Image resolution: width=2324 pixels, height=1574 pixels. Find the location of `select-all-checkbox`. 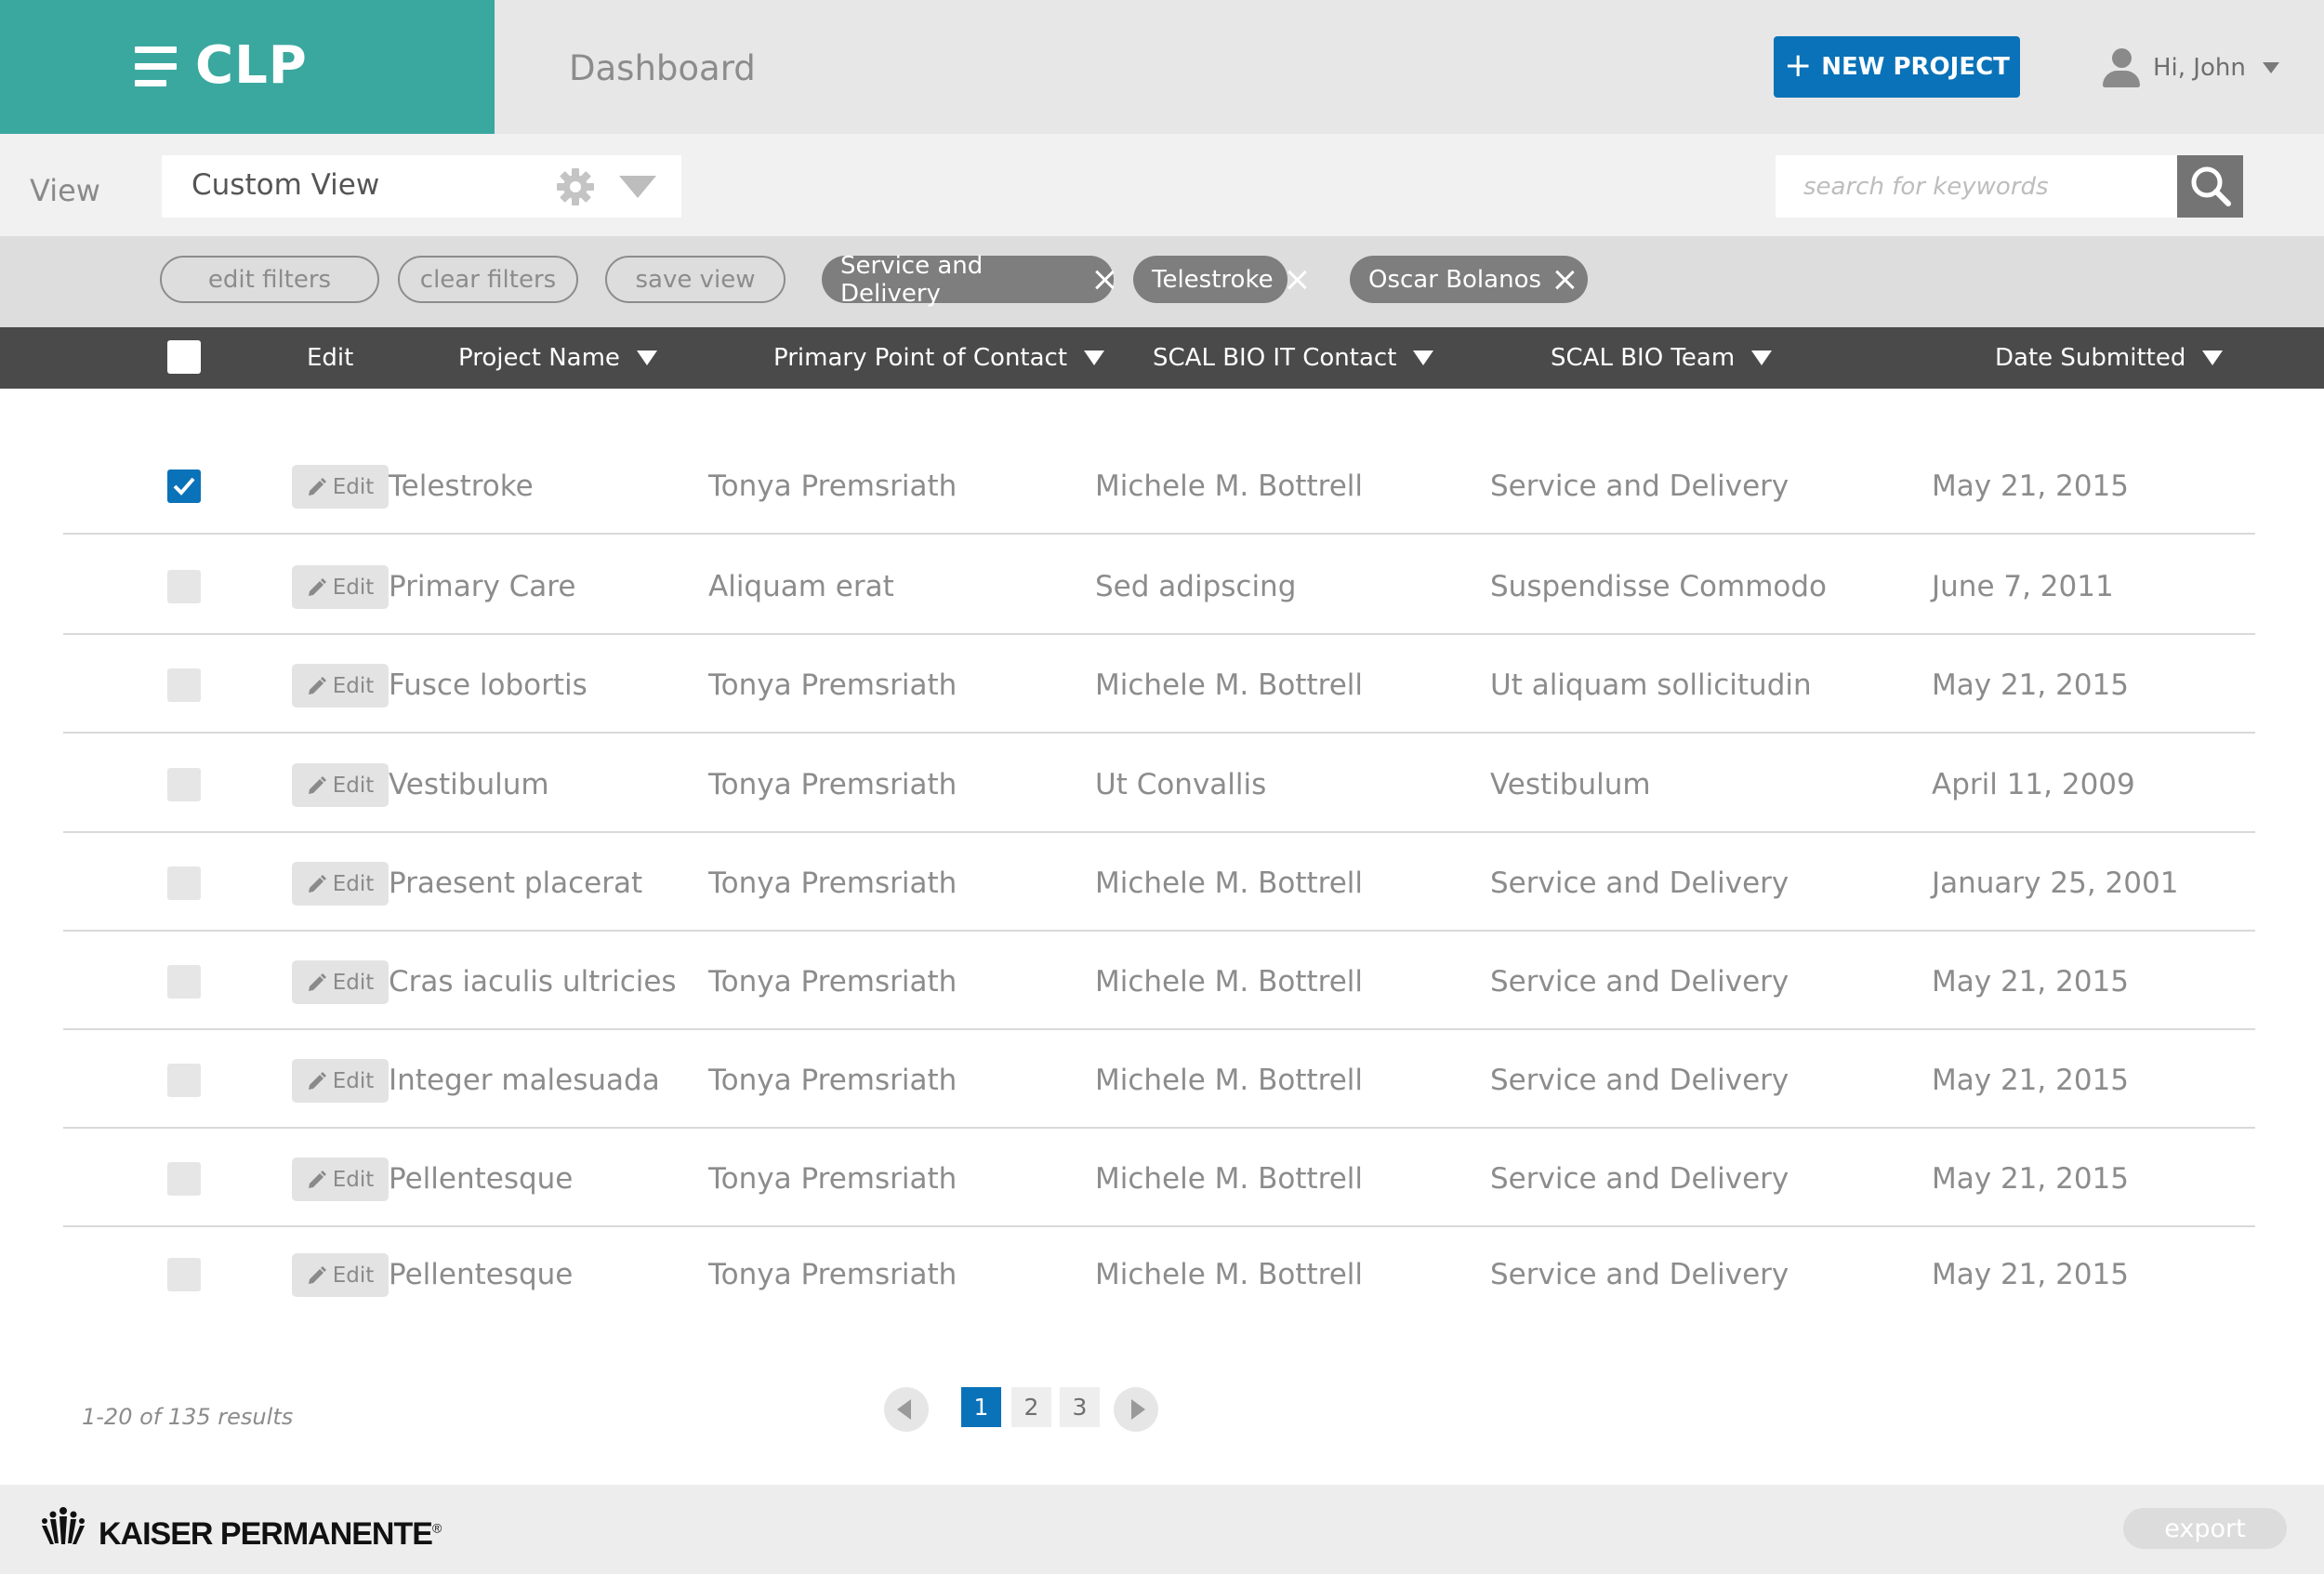

select-all-checkbox is located at coordinates (184, 357).